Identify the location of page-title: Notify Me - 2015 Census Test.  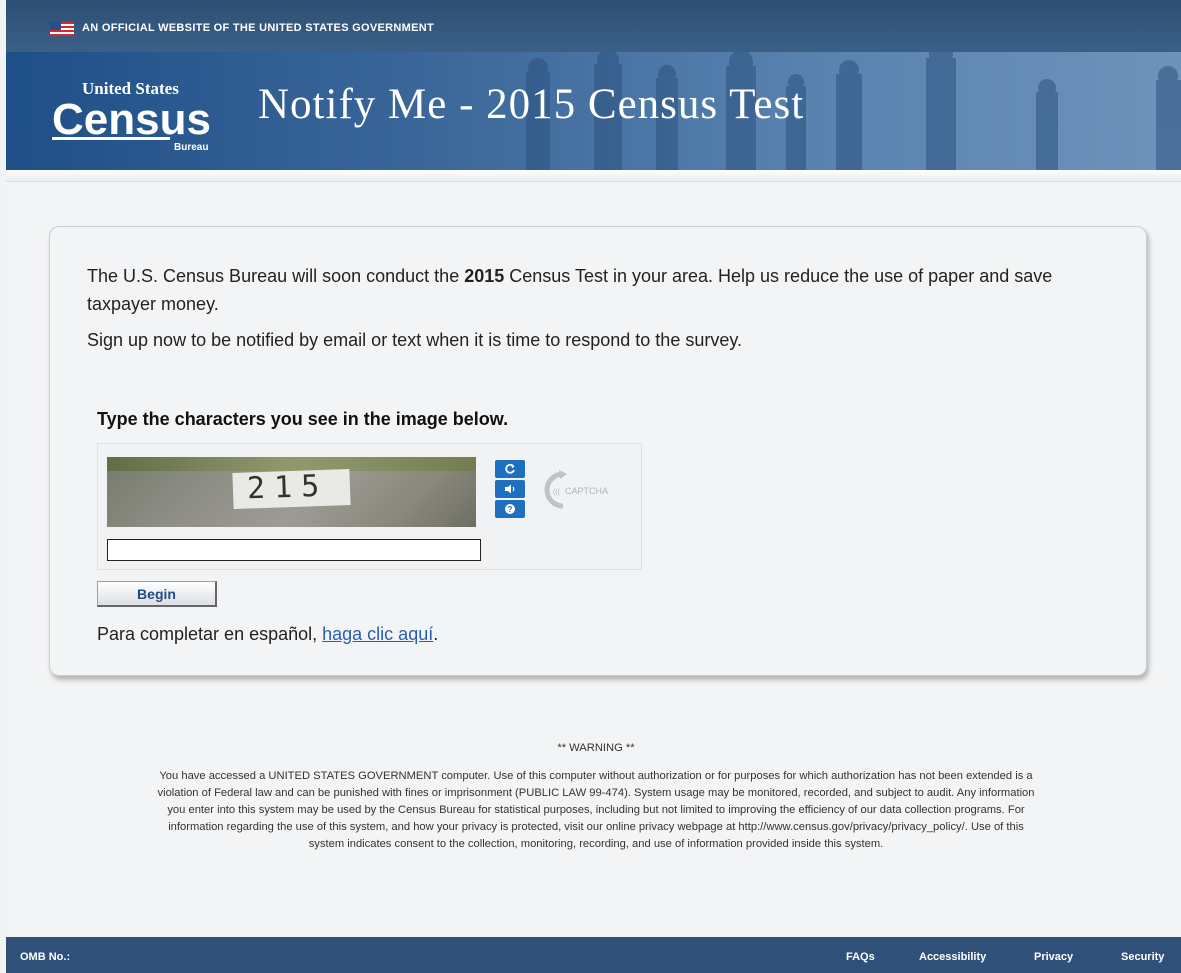
(531, 104).